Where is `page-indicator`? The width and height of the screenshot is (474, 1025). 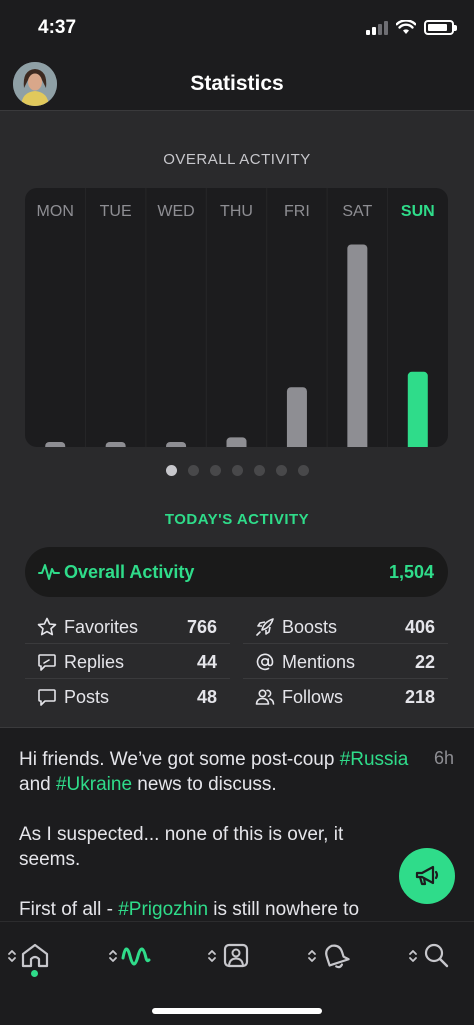
page-indicator is located at coordinates (237, 470).